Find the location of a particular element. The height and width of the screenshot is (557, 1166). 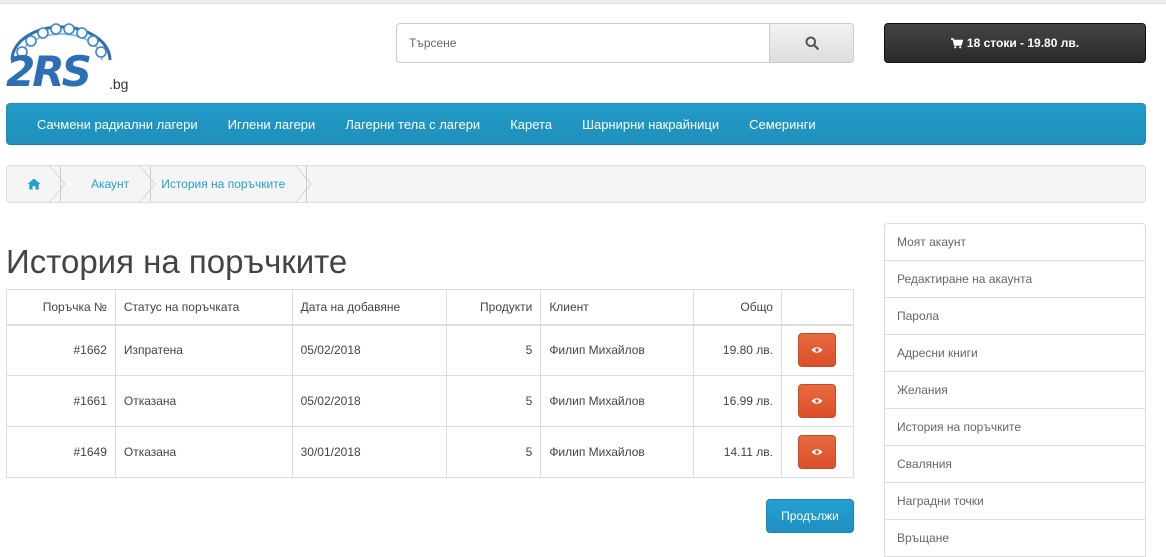

menu-item-needle-bearings: Иглени лагери is located at coordinates (272, 124).